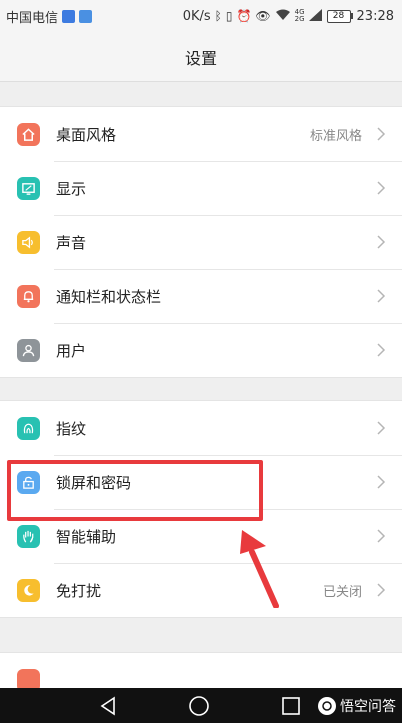 Image resolution: width=402 pixels, height=723 pixels. What do you see at coordinates (28, 350) in the screenshot?
I see `user-icon` at bounding box center [28, 350].